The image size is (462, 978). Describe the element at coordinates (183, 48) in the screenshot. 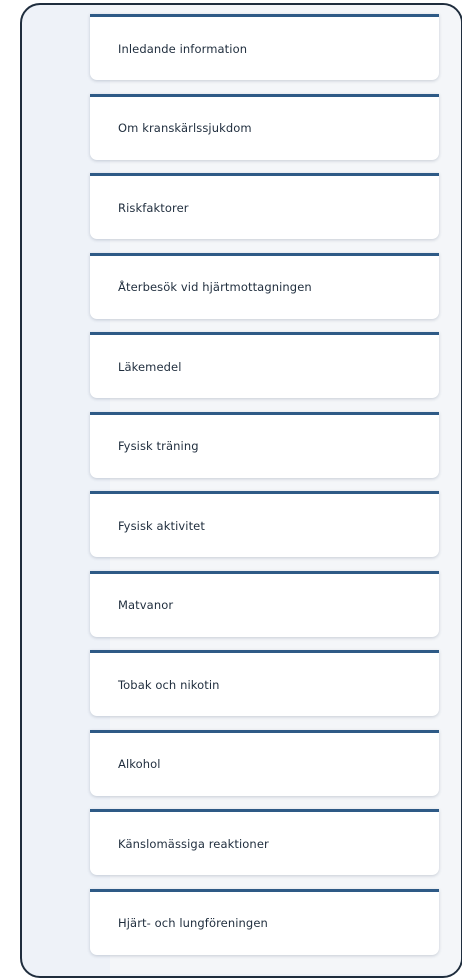

I see `menu-item-label: Inledande information` at that location.